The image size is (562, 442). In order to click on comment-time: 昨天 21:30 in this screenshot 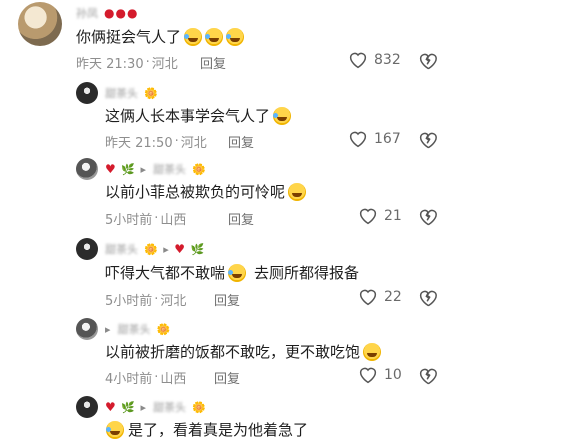, I will do `click(110, 64)`.